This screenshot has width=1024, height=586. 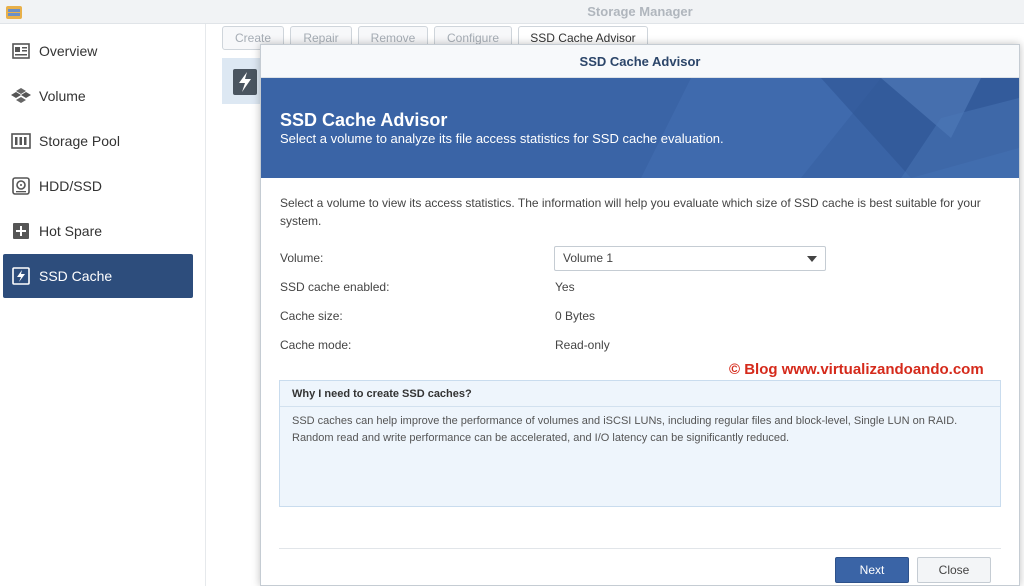 I want to click on sidebar-item-volume: Volume, so click(x=98, y=96).